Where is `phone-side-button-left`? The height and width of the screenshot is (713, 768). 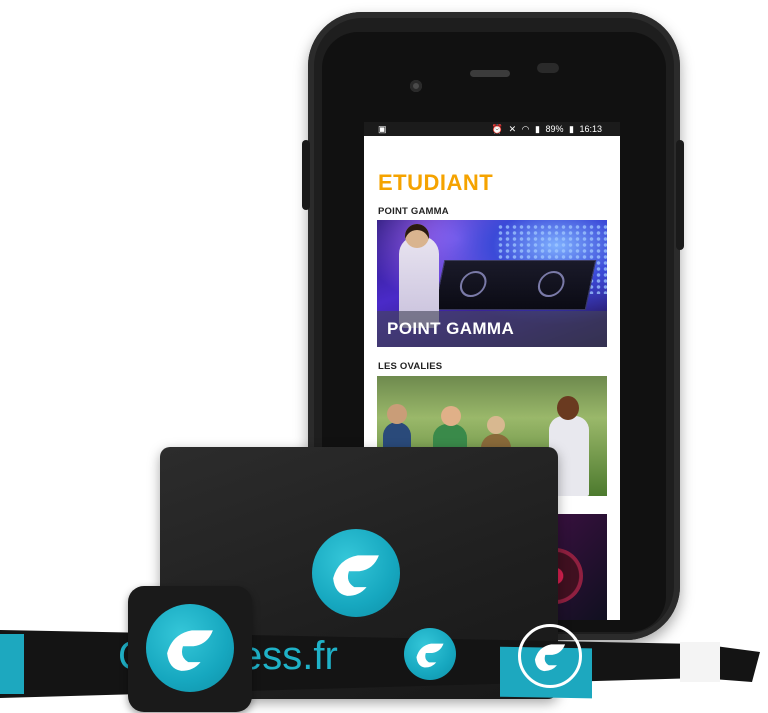
phone-side-button-left is located at coordinates (306, 175).